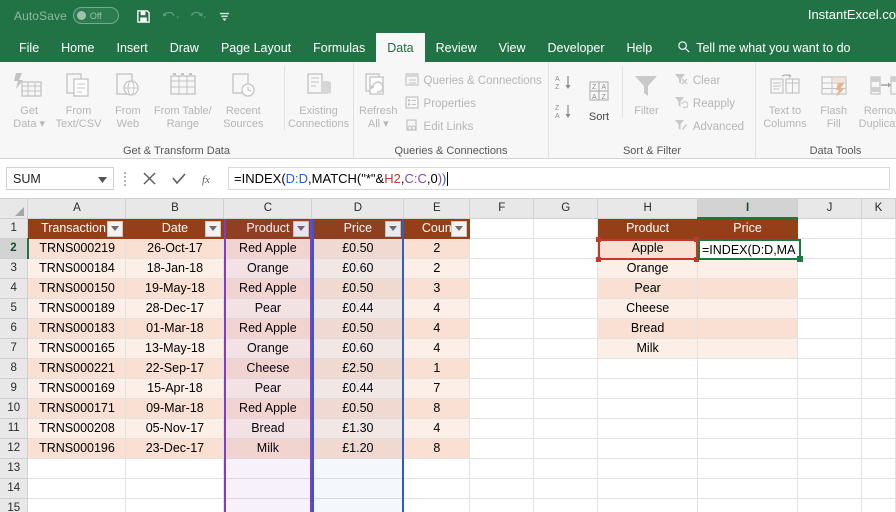 The image size is (896, 512). I want to click on cell-a11: TRNS000208, so click(77, 428).